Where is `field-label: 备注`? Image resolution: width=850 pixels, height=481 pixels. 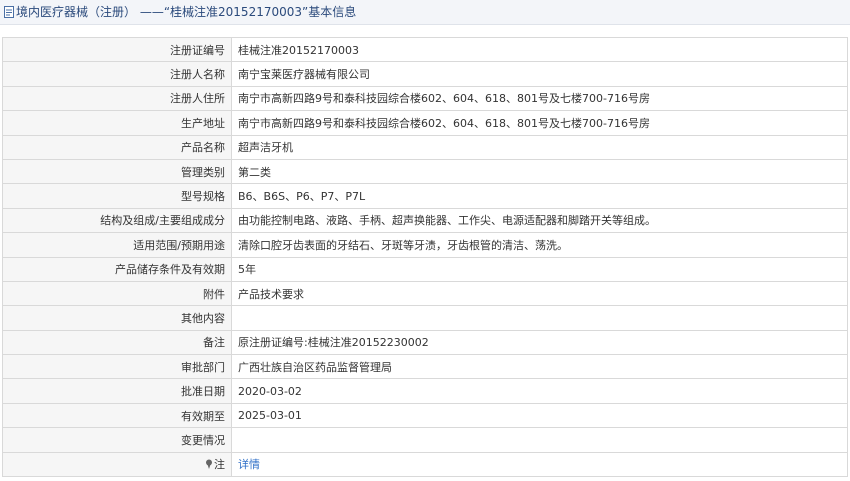
field-label: 备注 is located at coordinates (117, 342).